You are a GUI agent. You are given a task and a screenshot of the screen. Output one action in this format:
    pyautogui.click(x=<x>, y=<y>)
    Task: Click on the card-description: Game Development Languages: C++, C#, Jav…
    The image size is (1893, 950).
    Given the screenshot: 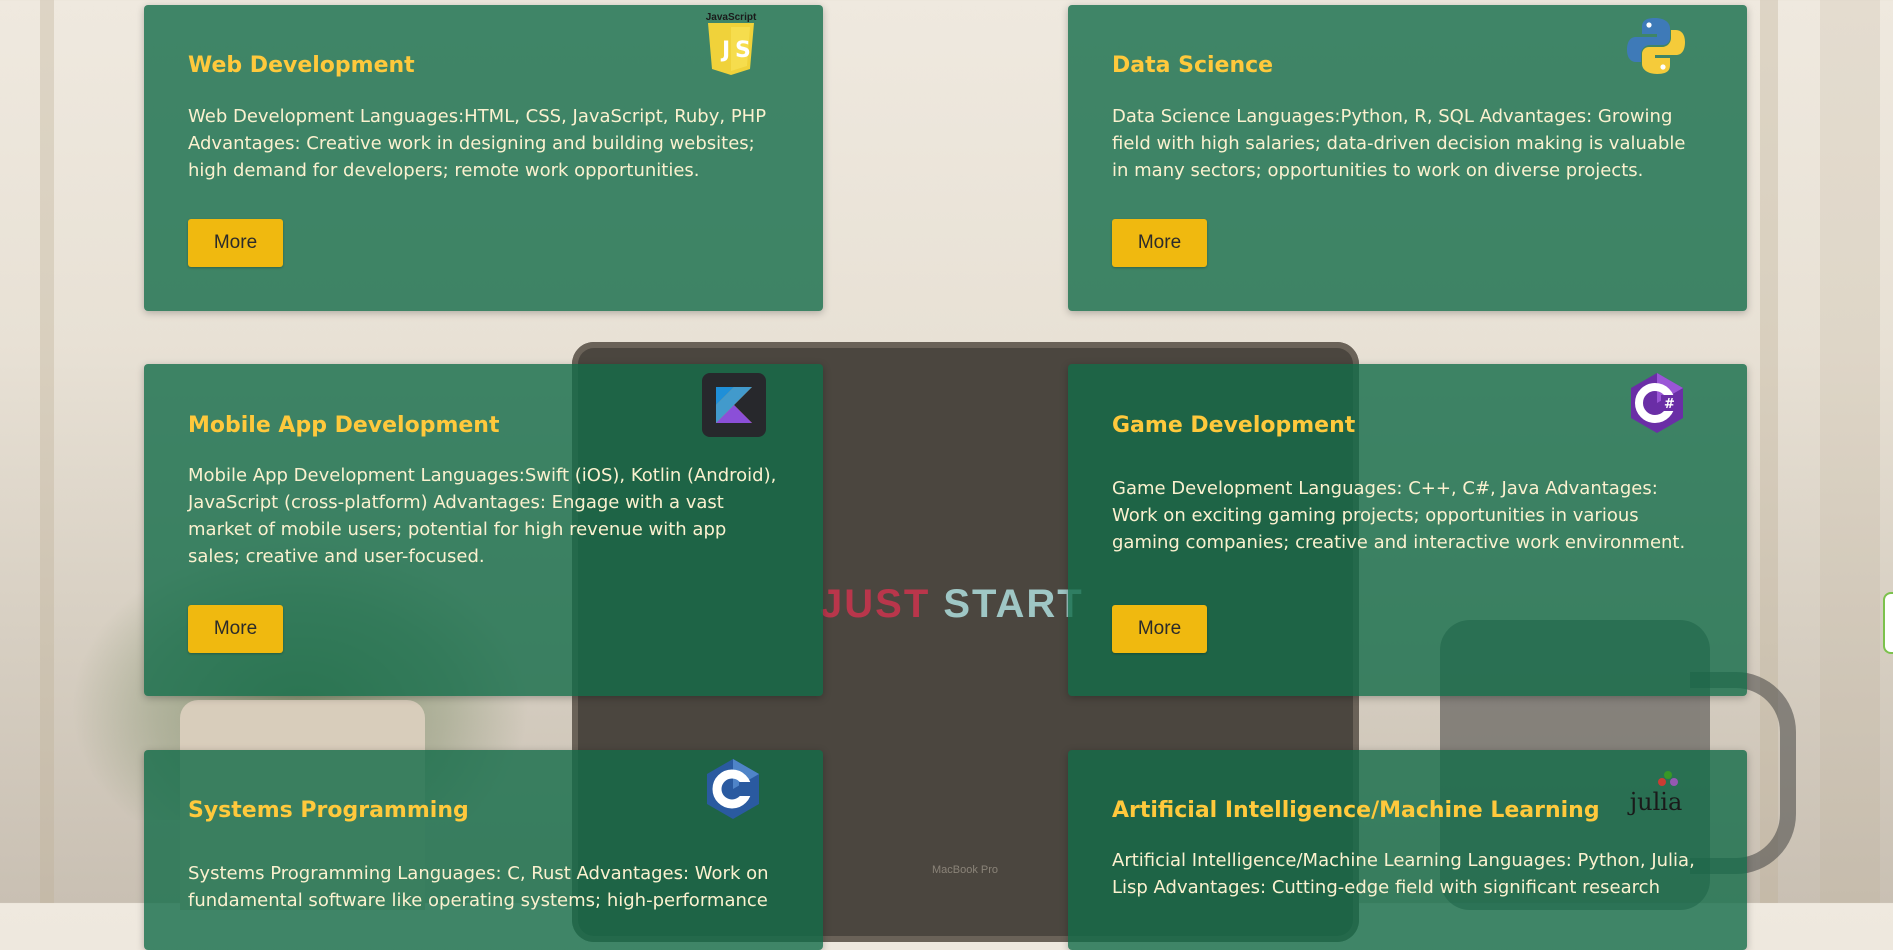 What is the action you would take?
    pyautogui.click(x=1399, y=515)
    